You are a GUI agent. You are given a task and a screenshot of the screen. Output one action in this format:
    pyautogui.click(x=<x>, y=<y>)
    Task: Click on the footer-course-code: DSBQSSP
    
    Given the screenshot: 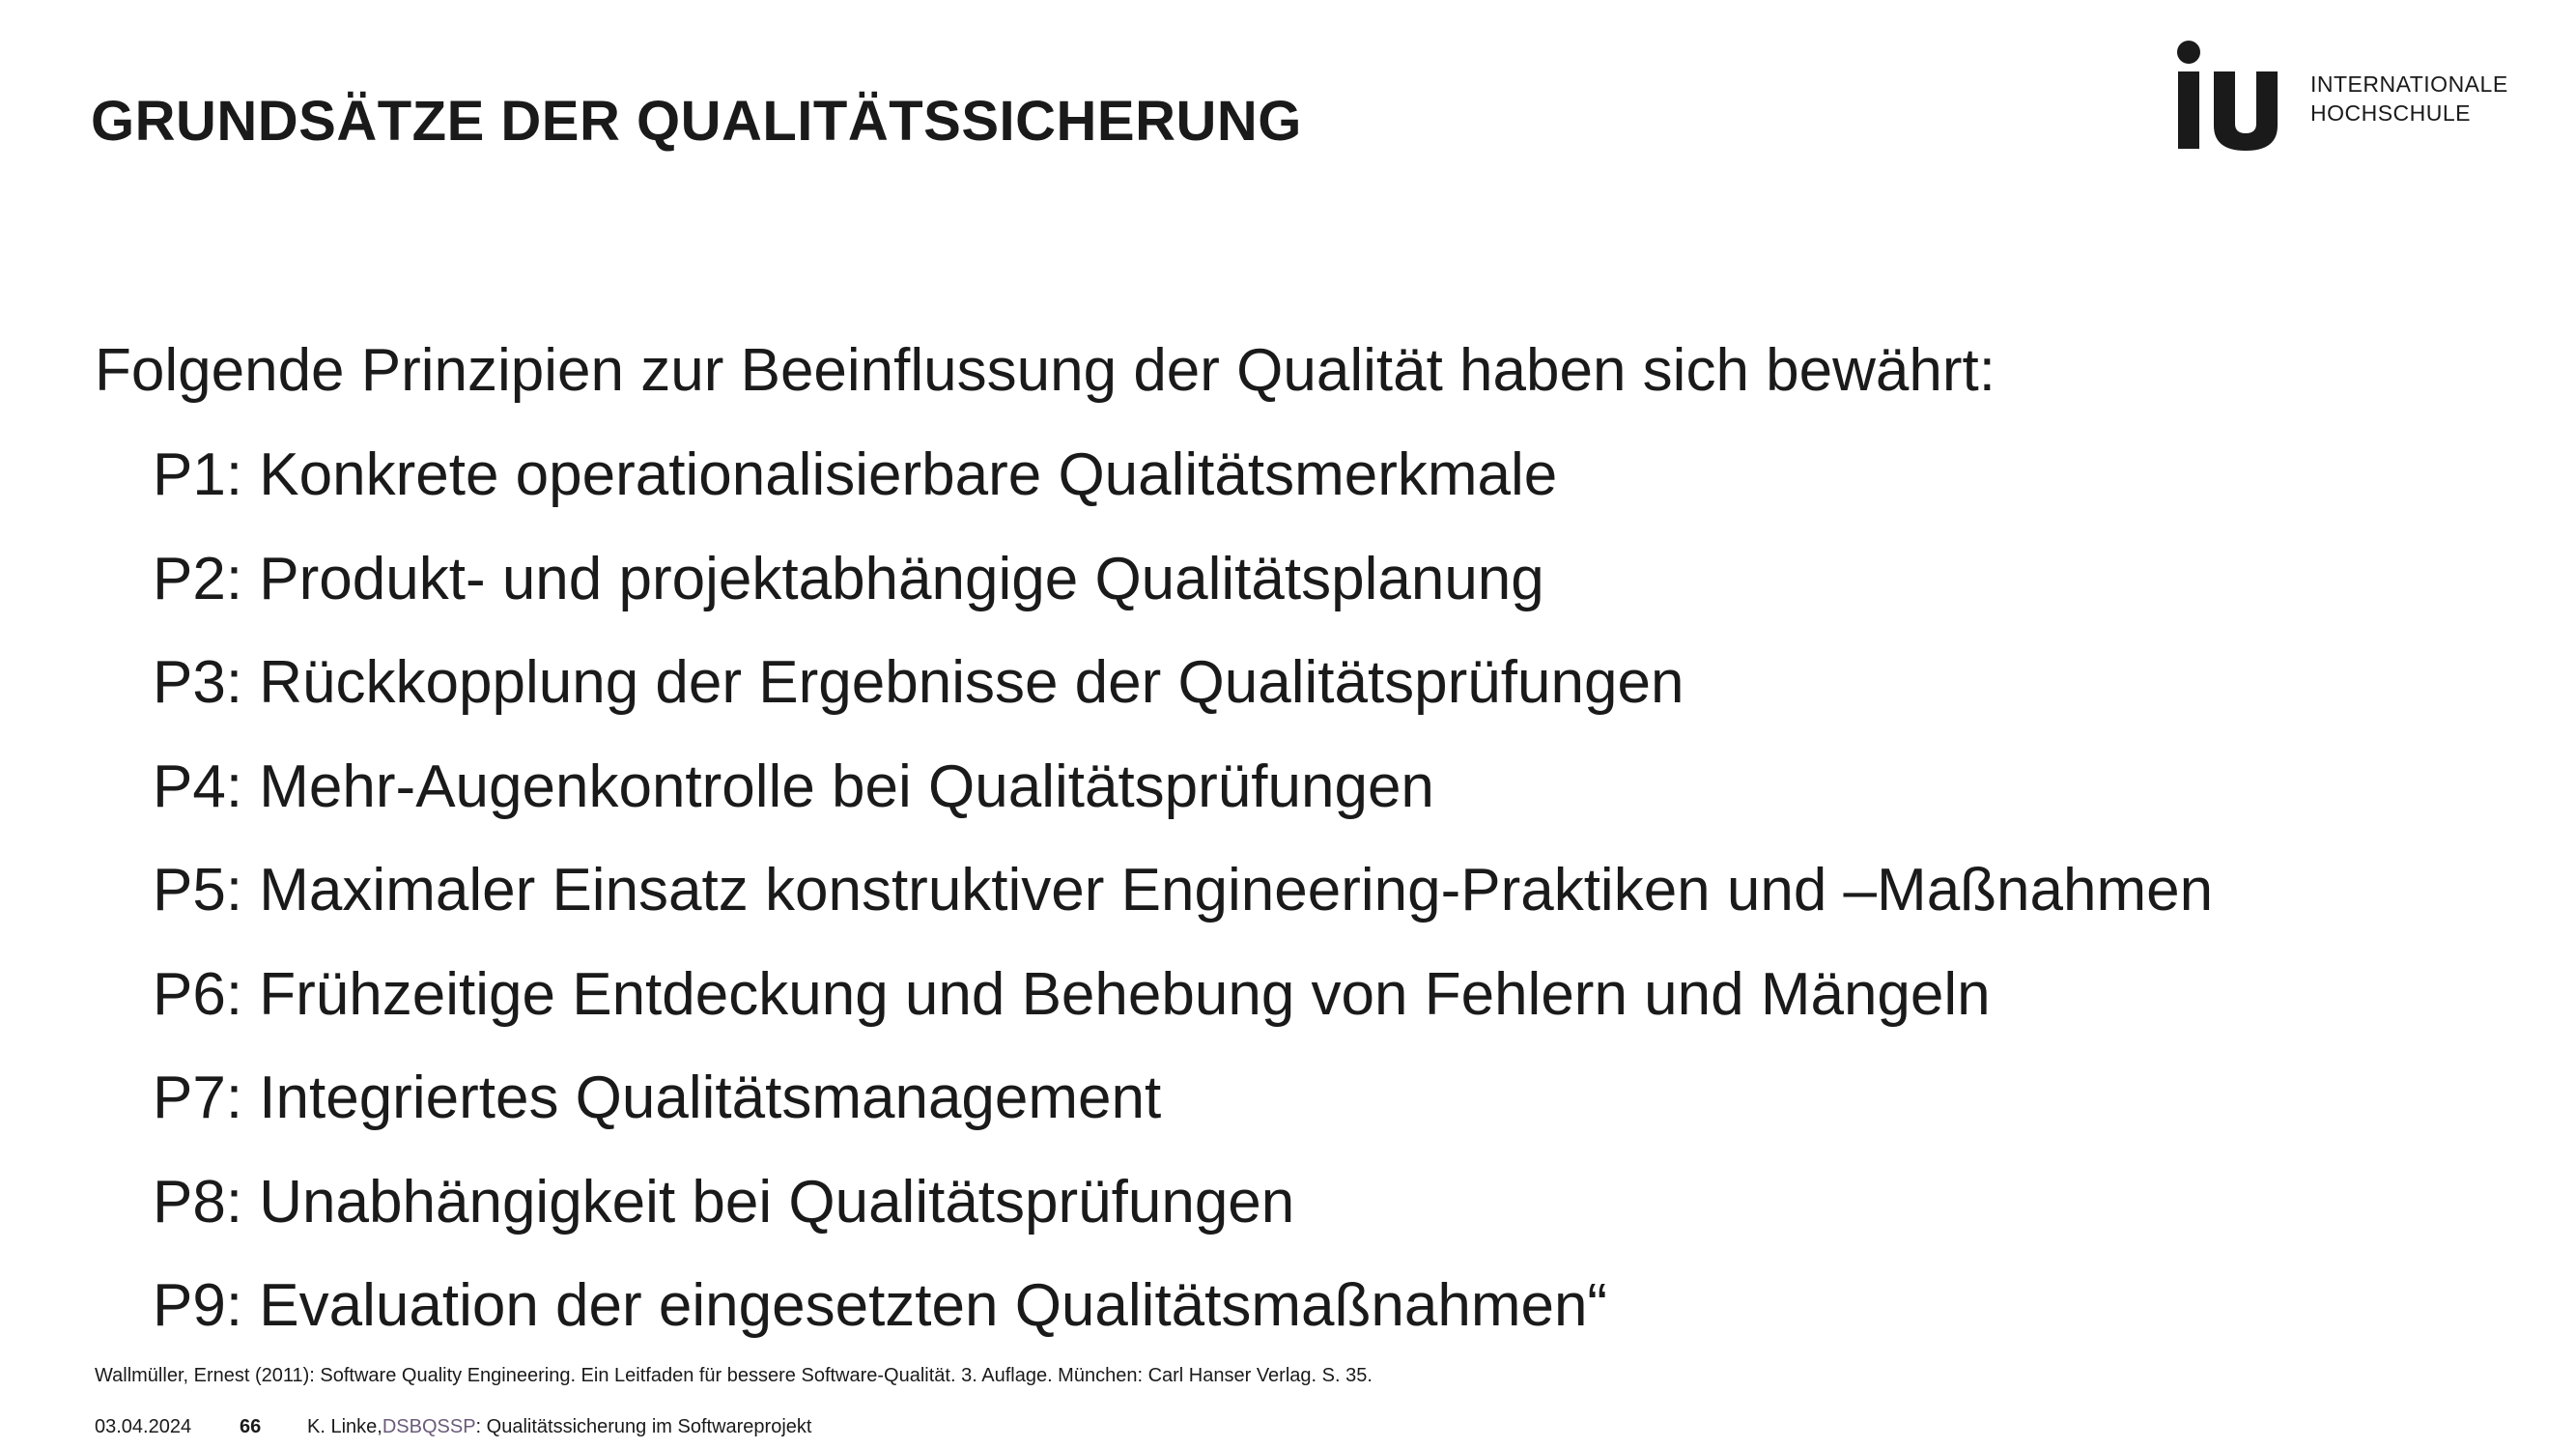 What is the action you would take?
    pyautogui.click(x=429, y=1426)
    